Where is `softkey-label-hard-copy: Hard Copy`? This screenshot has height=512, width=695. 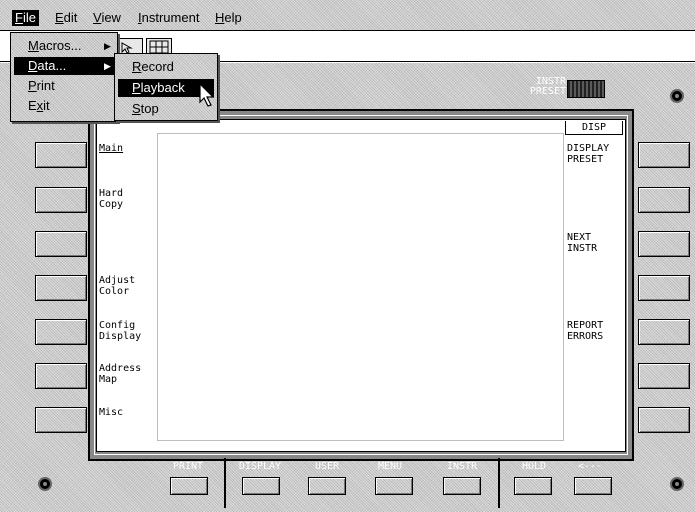 softkey-label-hard-copy: Hard Copy is located at coordinates (111, 199).